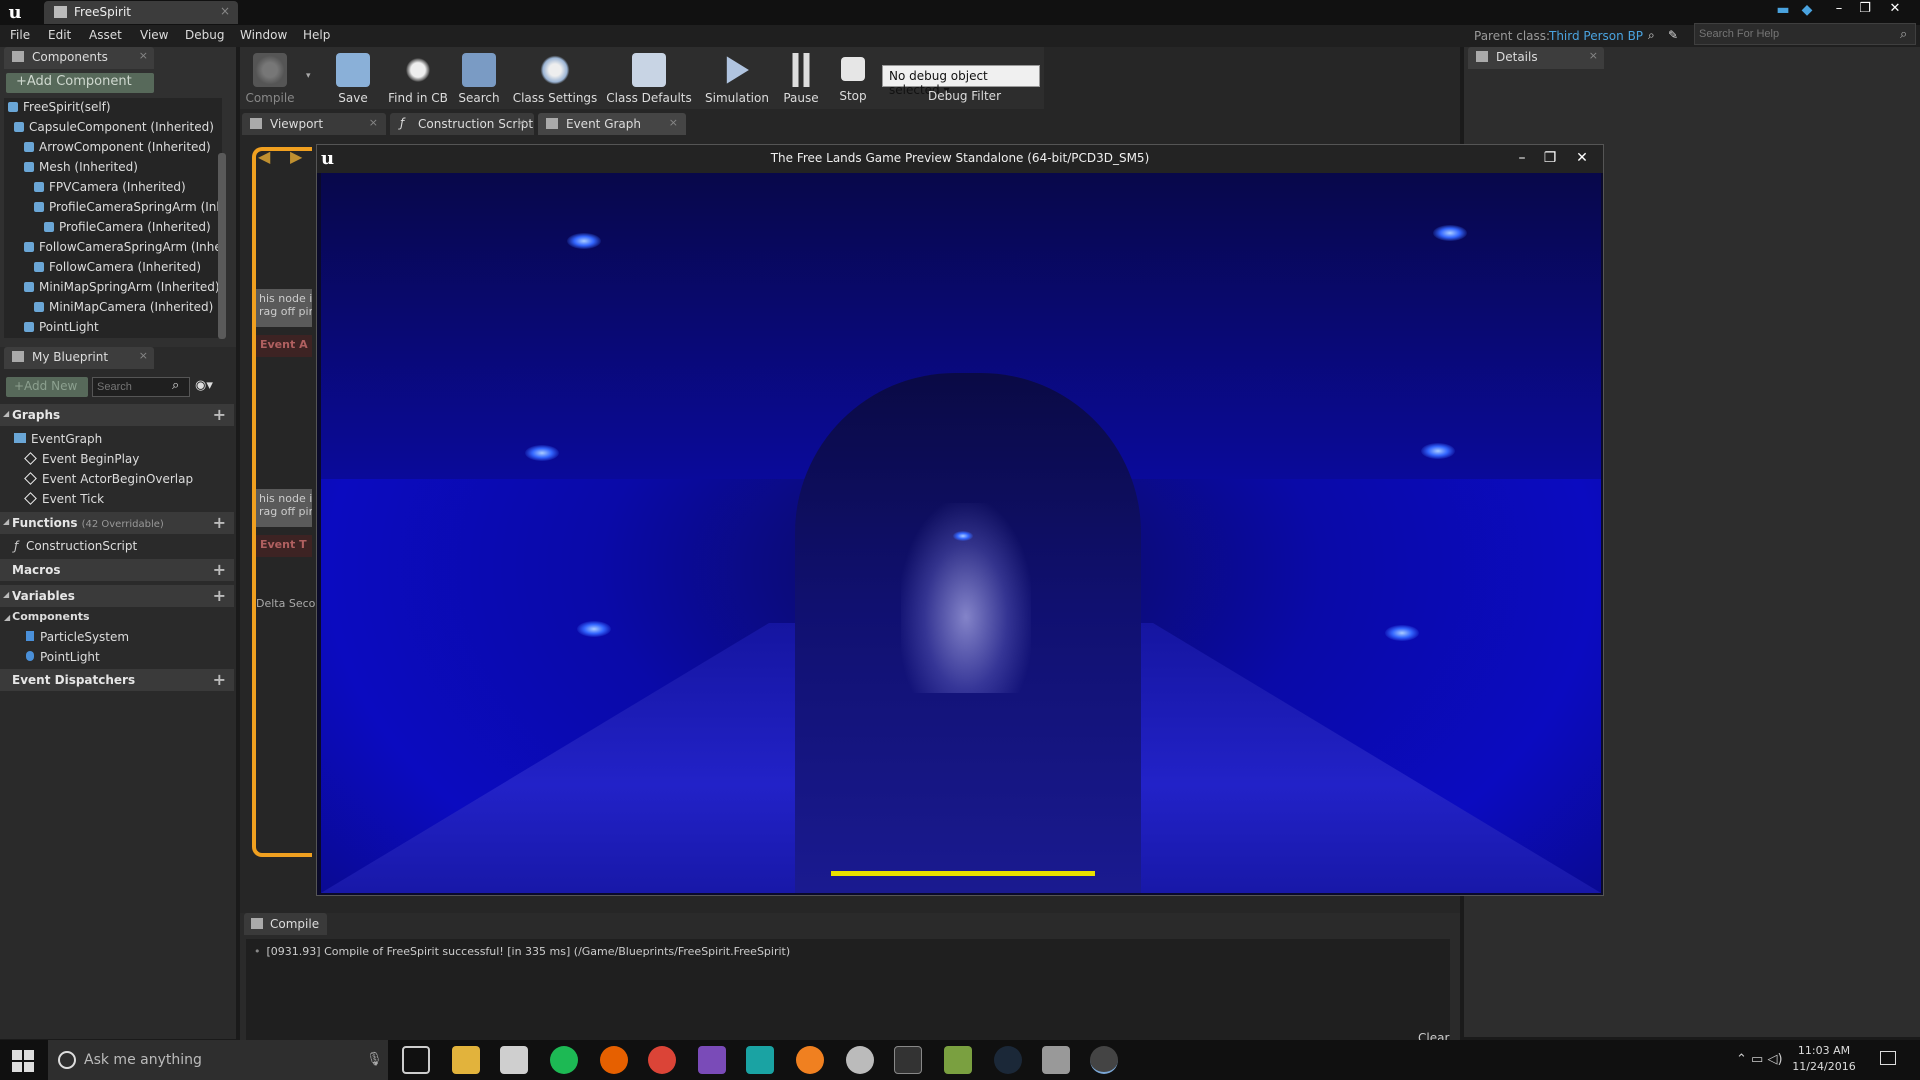  Describe the element at coordinates (353, 77) in the screenshot. I see `save-button: Save` at that location.